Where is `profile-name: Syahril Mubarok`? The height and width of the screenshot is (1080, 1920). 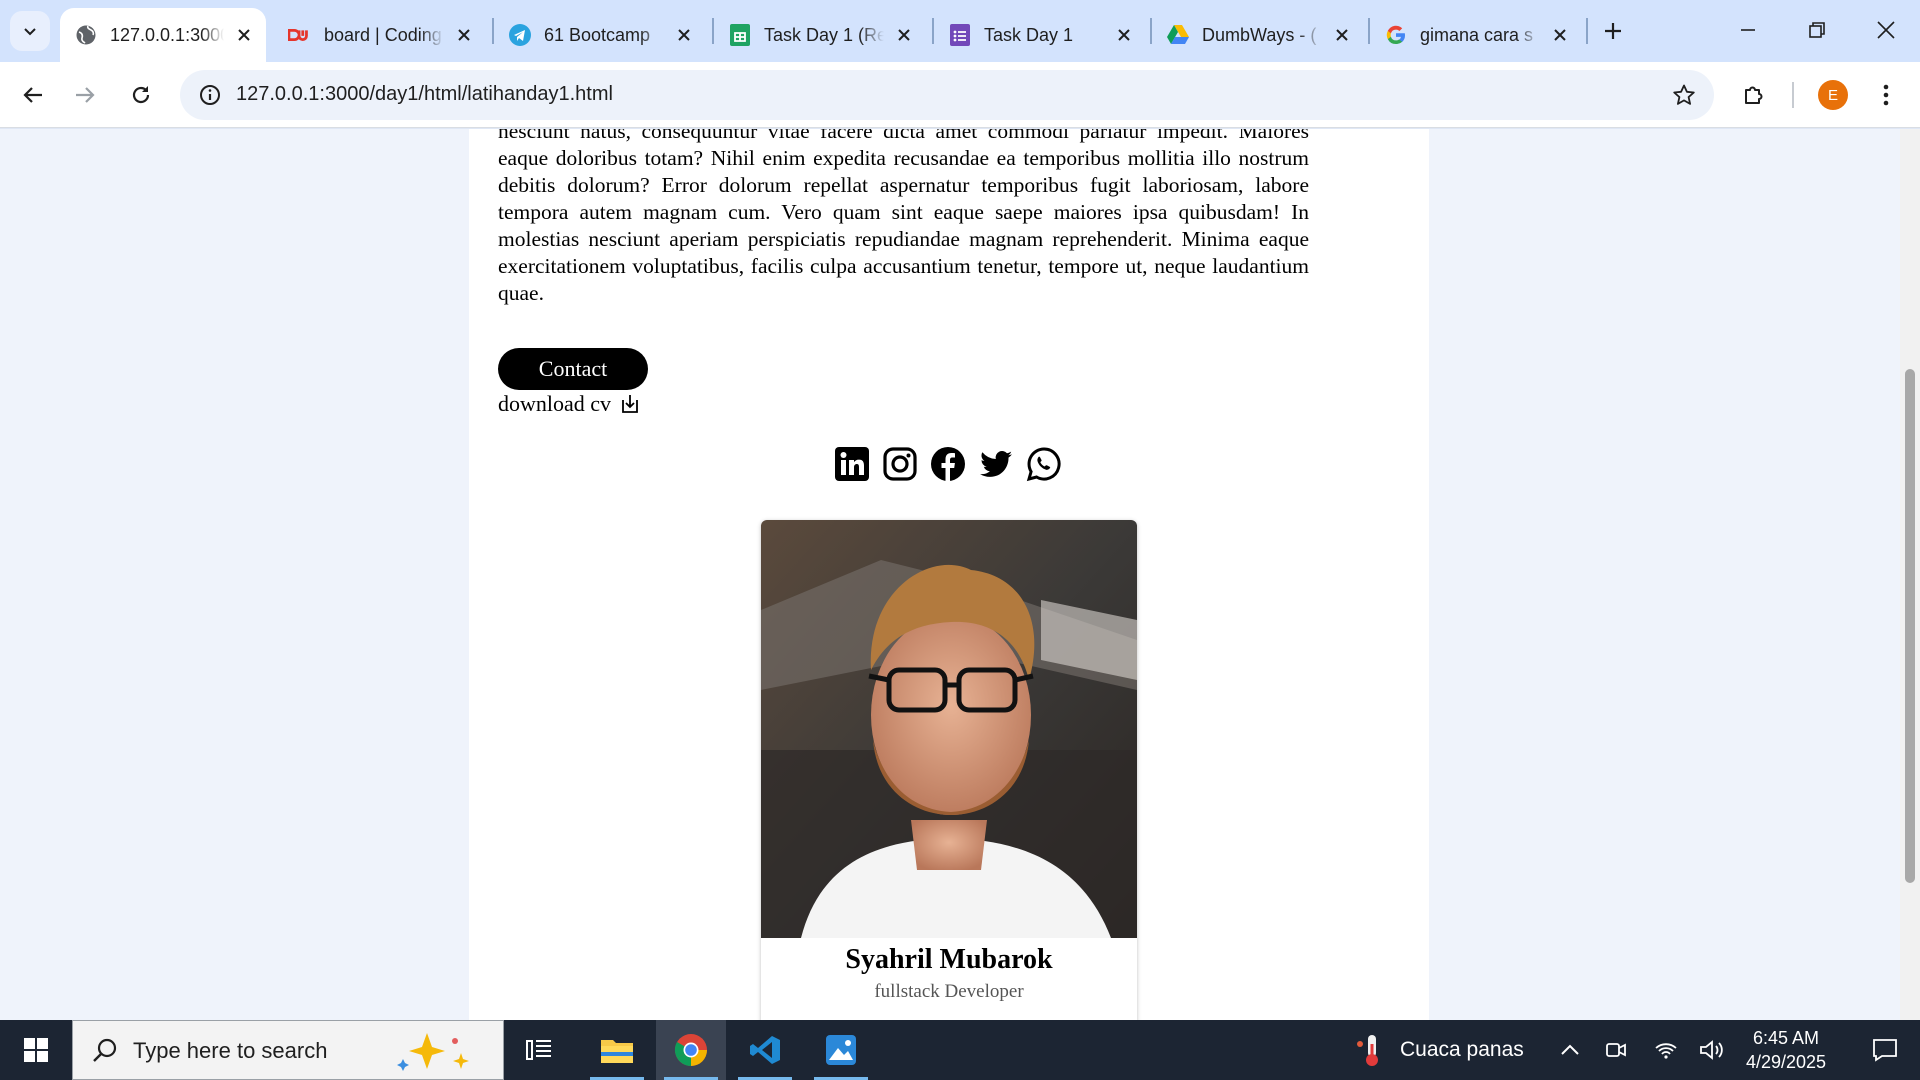 profile-name: Syahril Mubarok is located at coordinates (949, 959).